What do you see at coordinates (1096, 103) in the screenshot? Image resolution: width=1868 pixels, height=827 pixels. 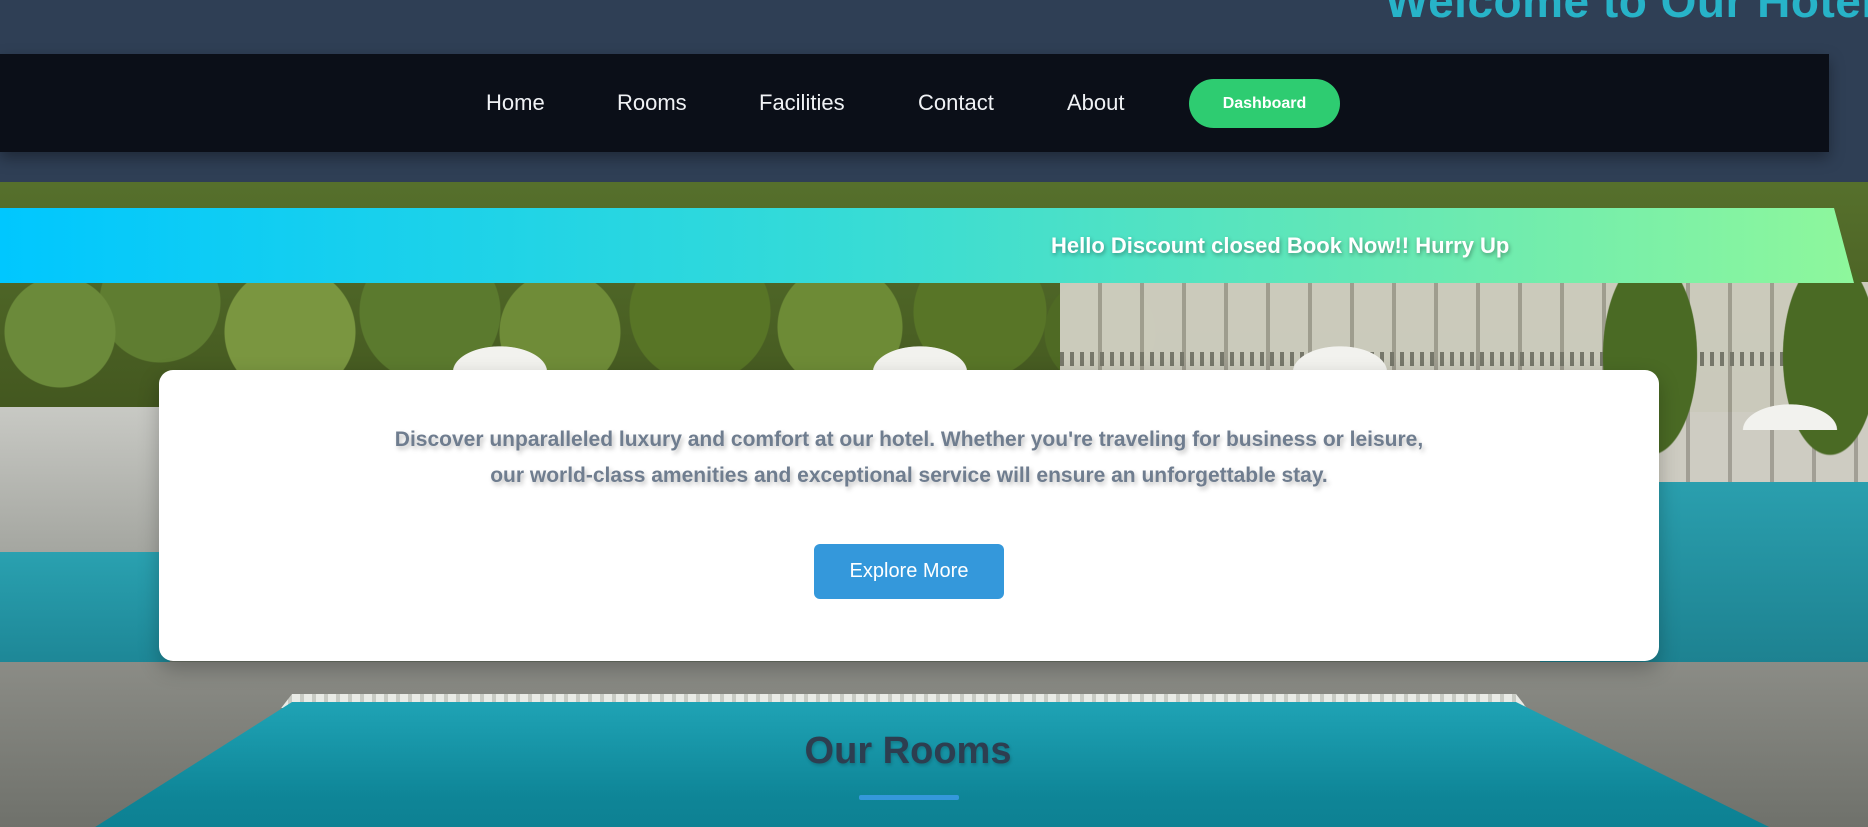 I see `nav-link-about: About` at bounding box center [1096, 103].